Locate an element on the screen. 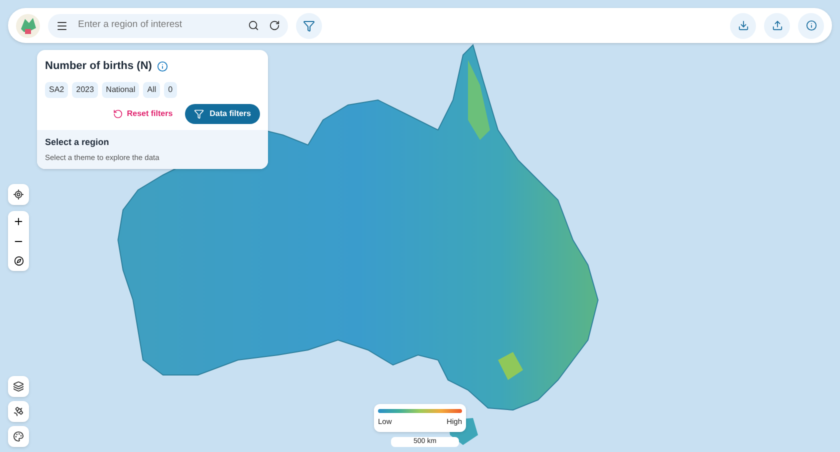  menu-icon is located at coordinates (62, 26).